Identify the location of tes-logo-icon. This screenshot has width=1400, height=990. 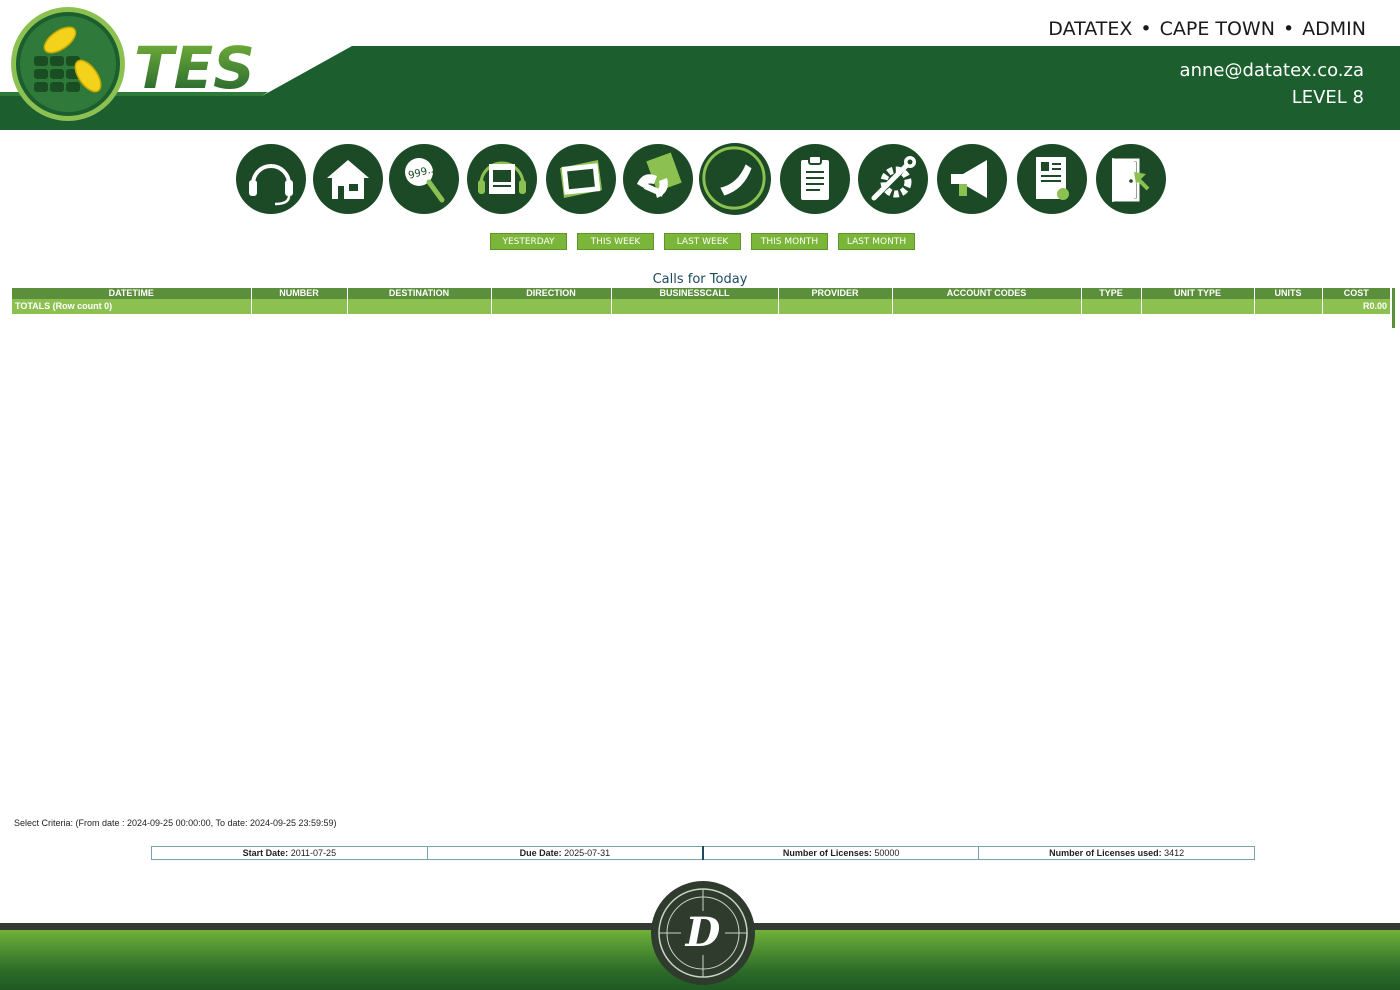
(68, 64).